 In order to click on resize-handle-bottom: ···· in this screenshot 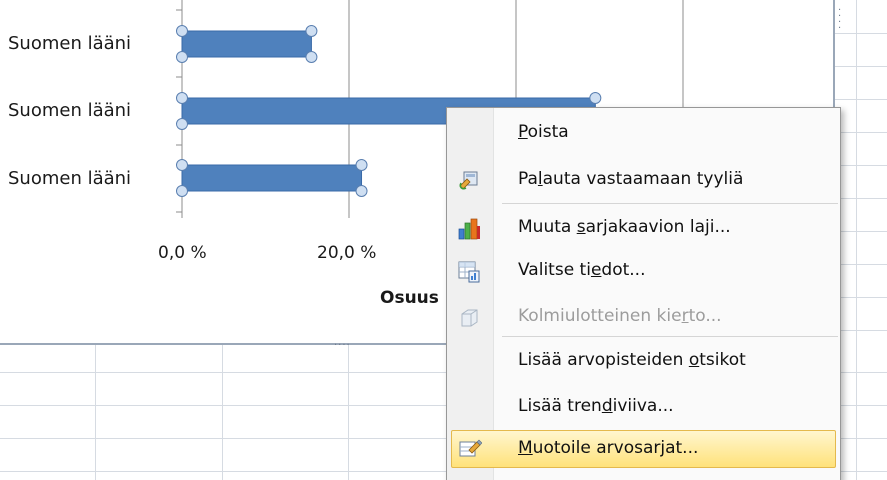, I will do `click(342, 346)`.